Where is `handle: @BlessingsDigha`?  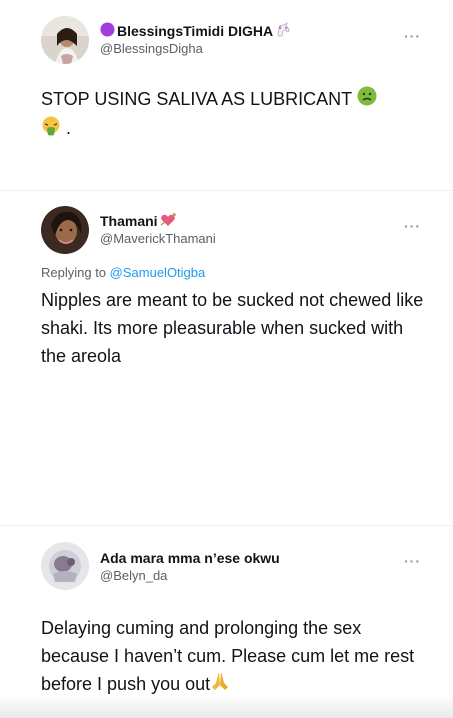
handle: @BlessingsDigha is located at coordinates (151, 48).